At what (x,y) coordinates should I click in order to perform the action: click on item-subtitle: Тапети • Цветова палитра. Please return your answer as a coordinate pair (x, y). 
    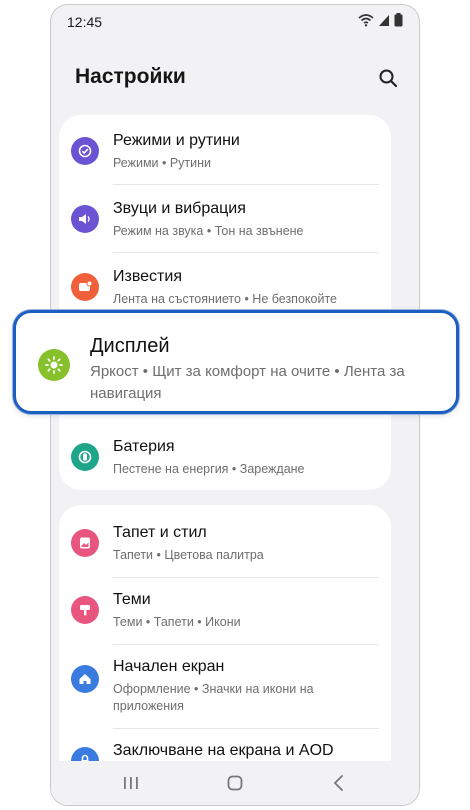
    Looking at the image, I should click on (188, 555).